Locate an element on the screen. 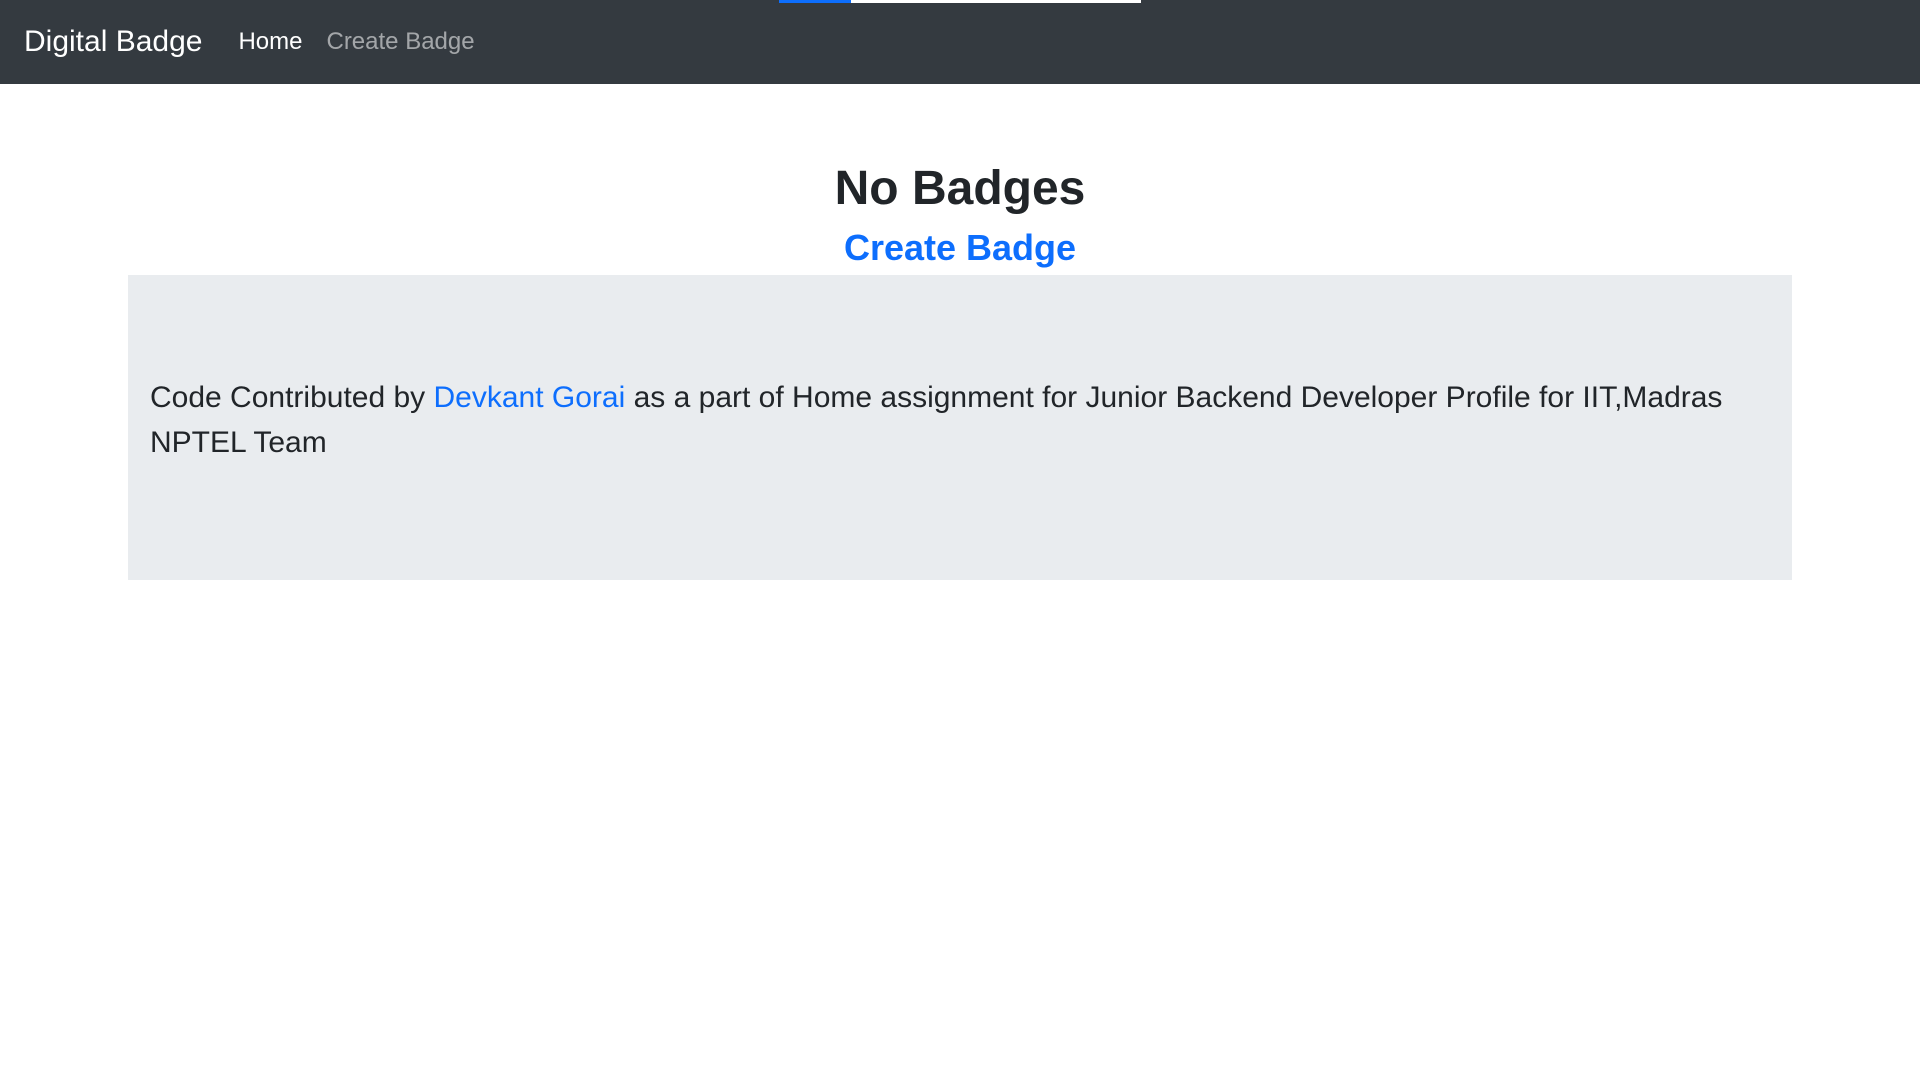 This screenshot has height=1080, width=1920. page-load-progress-bar is located at coordinates (960, 1).